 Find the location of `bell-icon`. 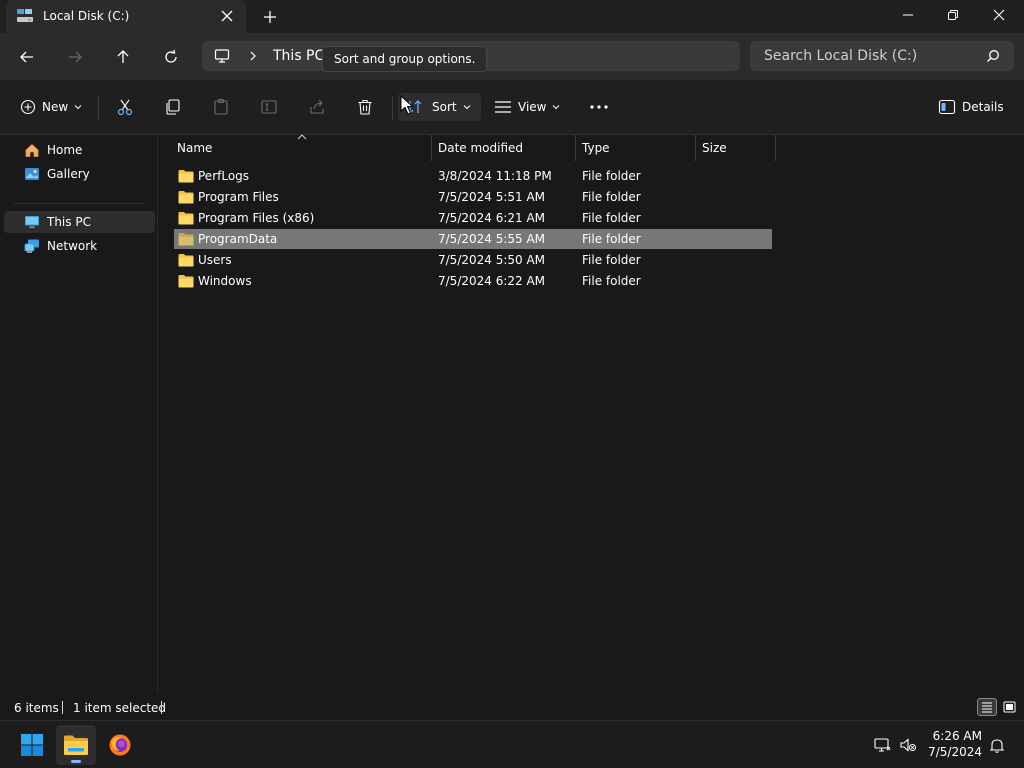

bell-icon is located at coordinates (997, 746).